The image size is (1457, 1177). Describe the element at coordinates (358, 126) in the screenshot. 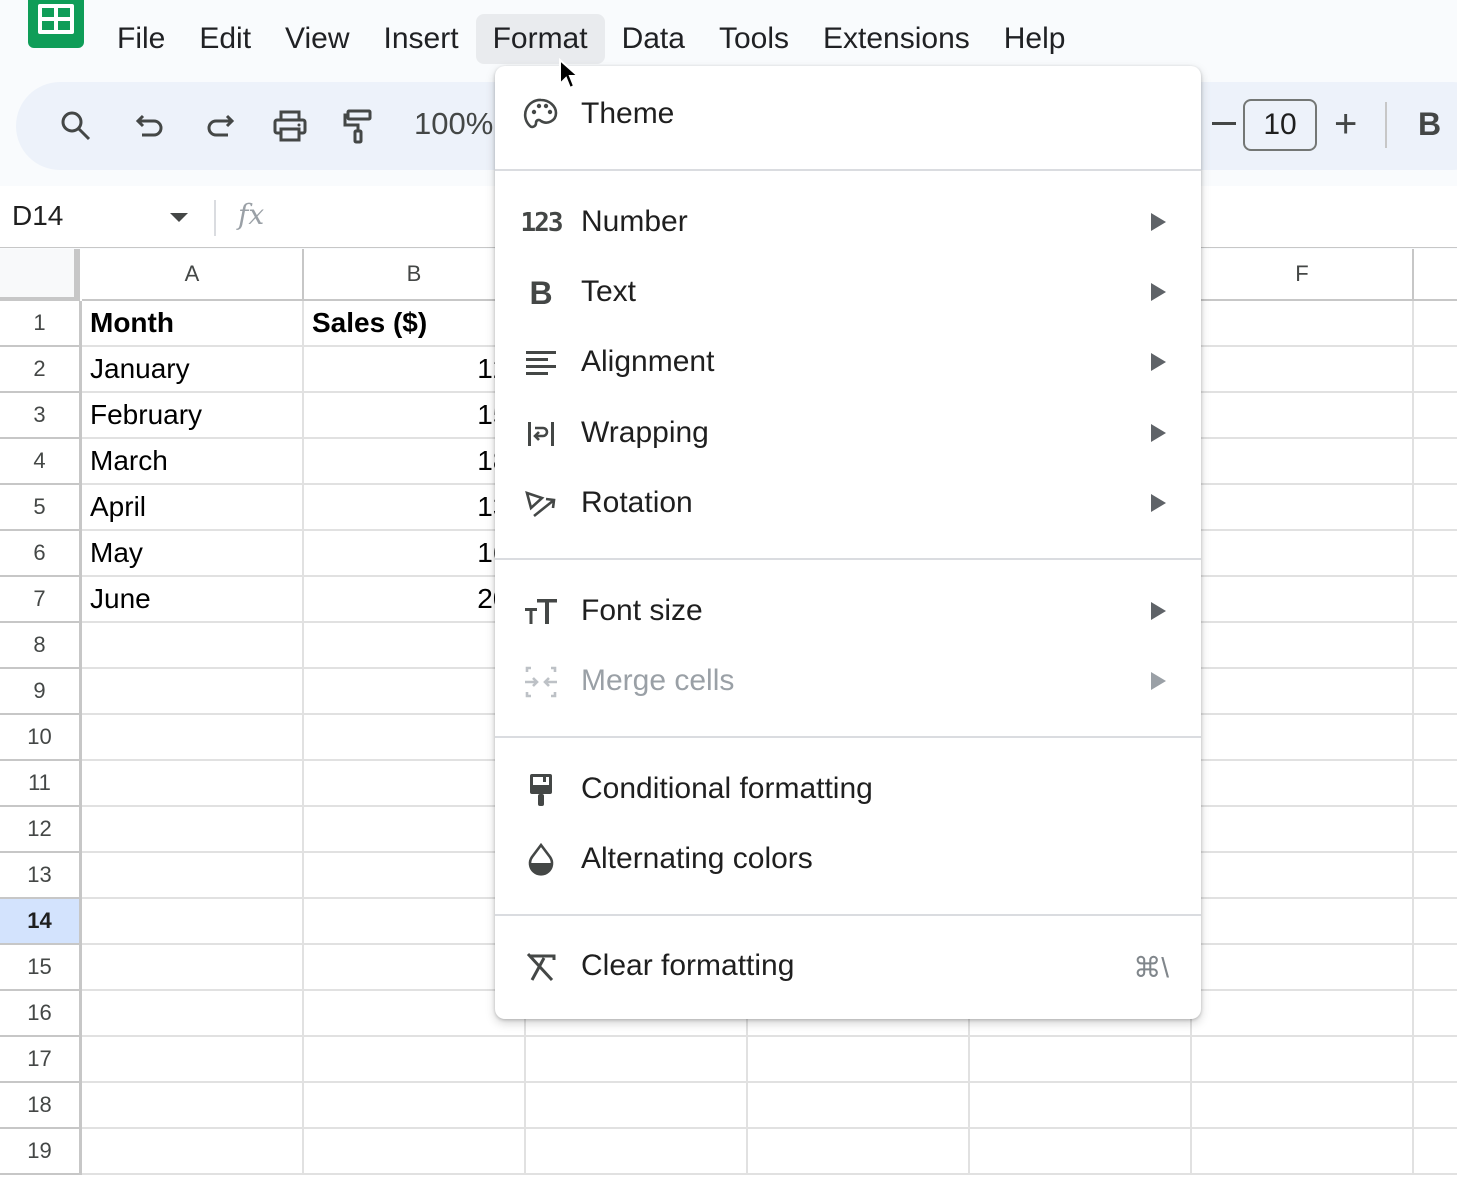

I see `paint-format-icon` at that location.